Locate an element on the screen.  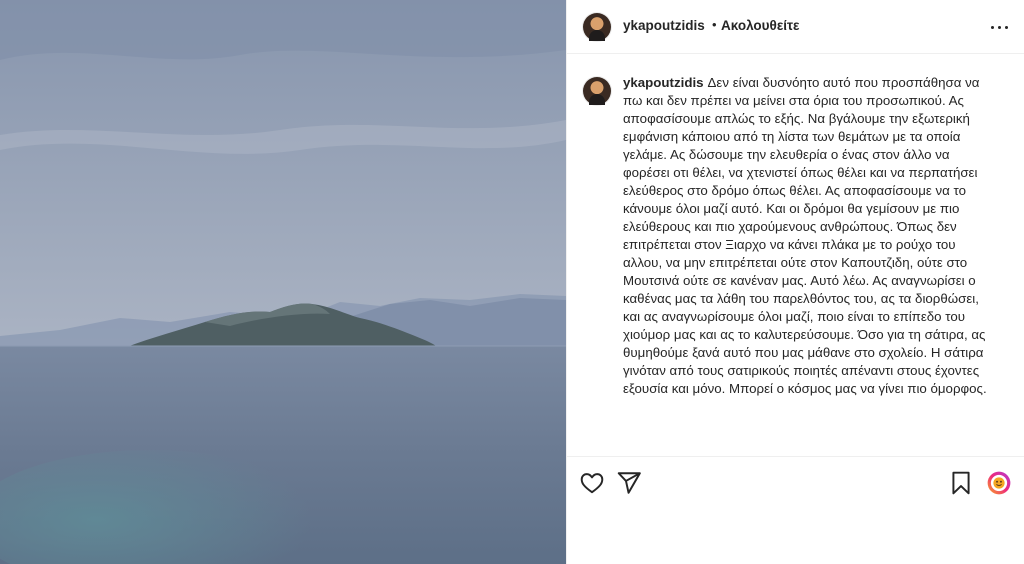
username-link: ykapoutzidis is located at coordinates (664, 25).